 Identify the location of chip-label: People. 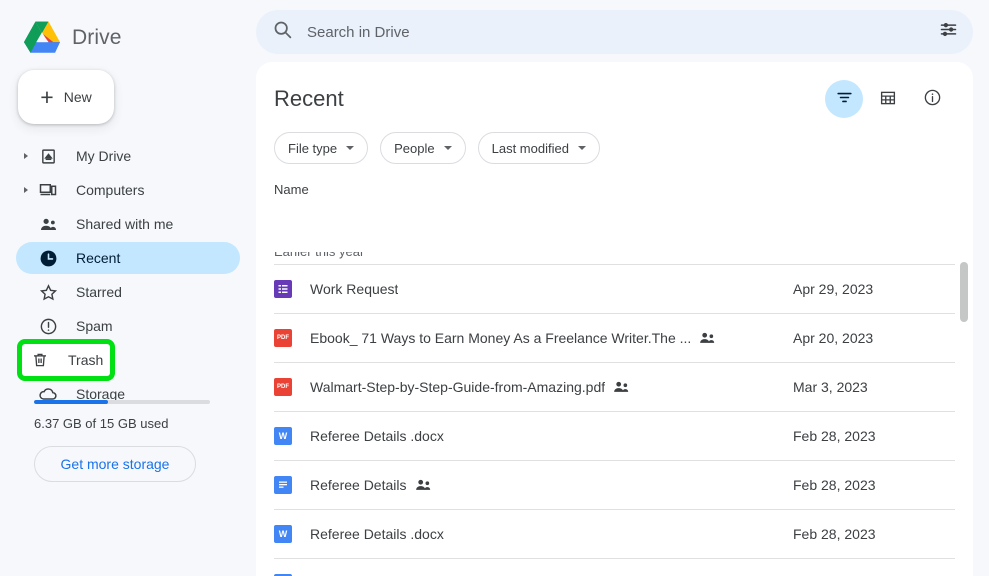
(414, 148).